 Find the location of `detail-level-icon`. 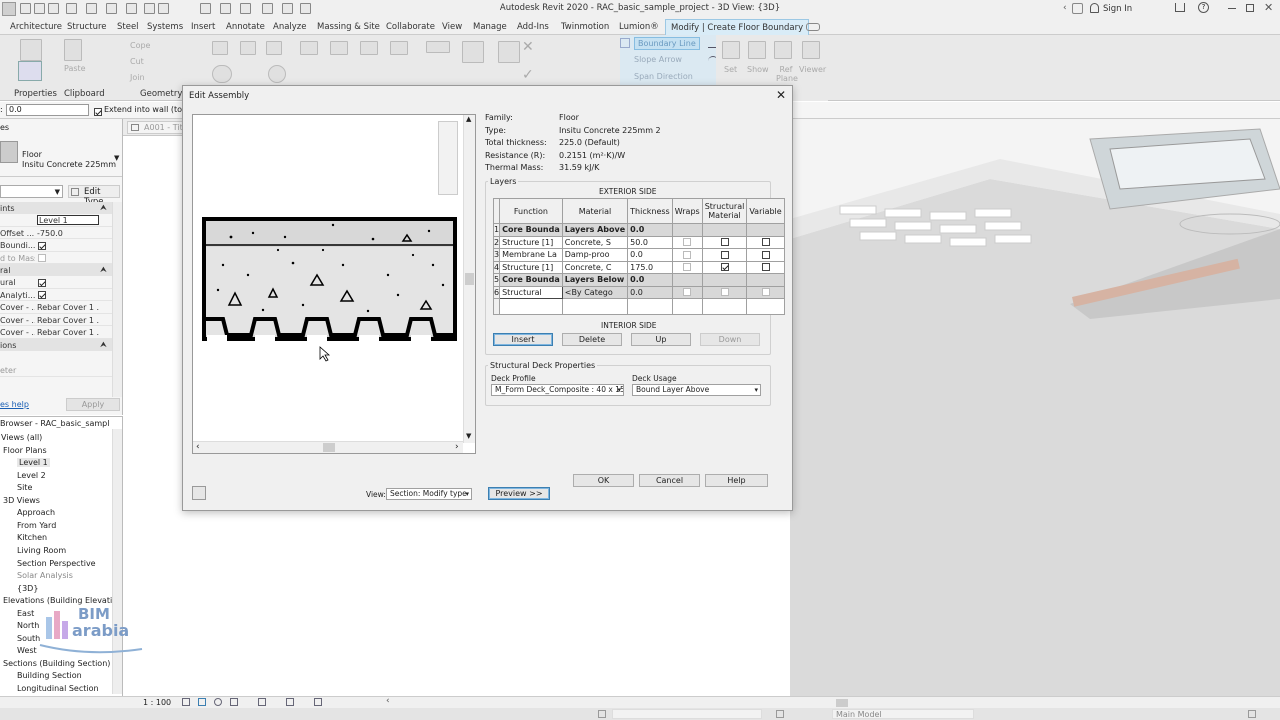

detail-level-icon is located at coordinates (186, 702).